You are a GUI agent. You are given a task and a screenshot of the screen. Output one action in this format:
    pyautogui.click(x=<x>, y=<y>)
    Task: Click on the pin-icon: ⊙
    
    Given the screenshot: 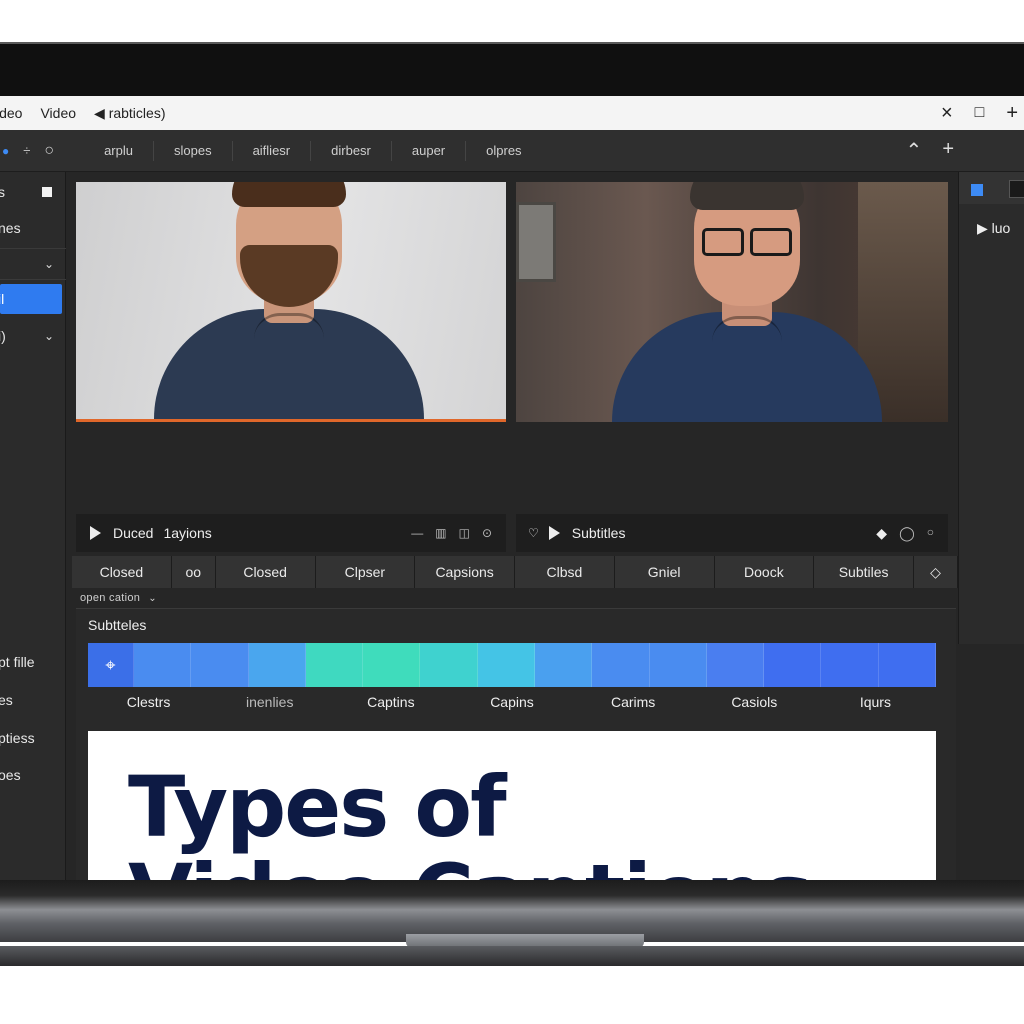 What is the action you would take?
    pyautogui.click(x=487, y=533)
    